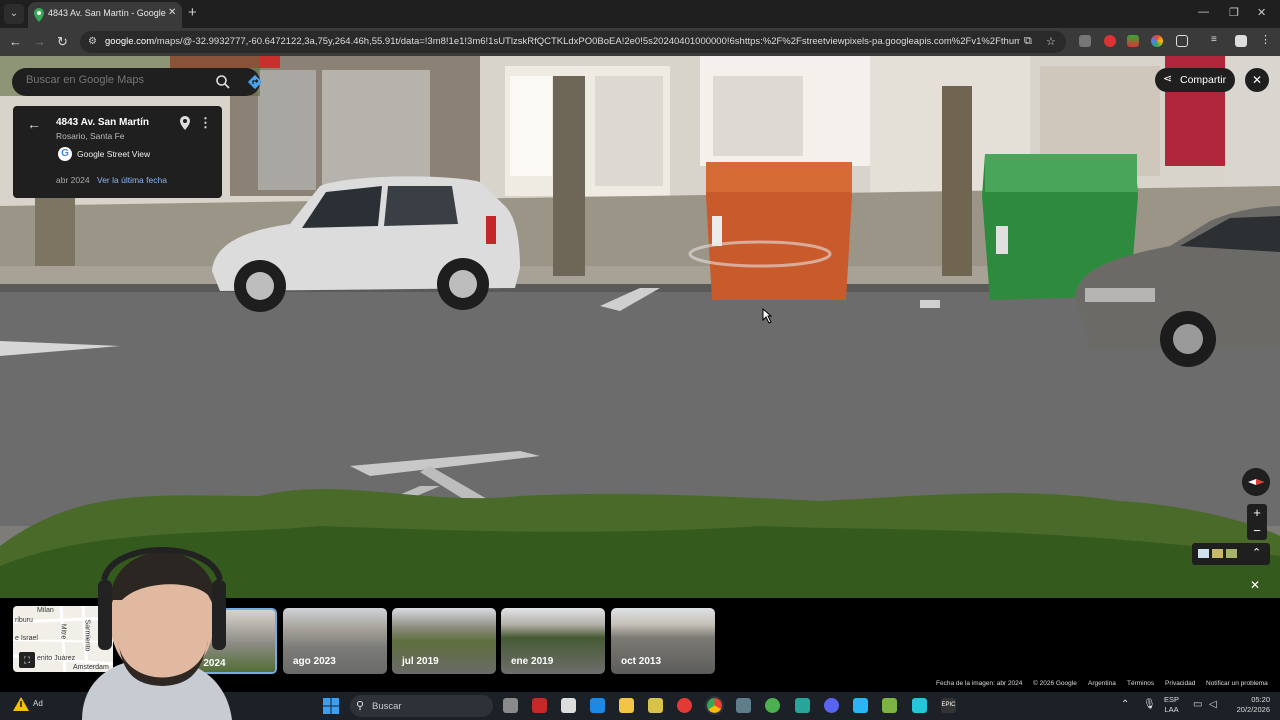 This screenshot has height=720, width=1280. What do you see at coordinates (802, 705) in the screenshot?
I see `notes-icon` at bounding box center [802, 705].